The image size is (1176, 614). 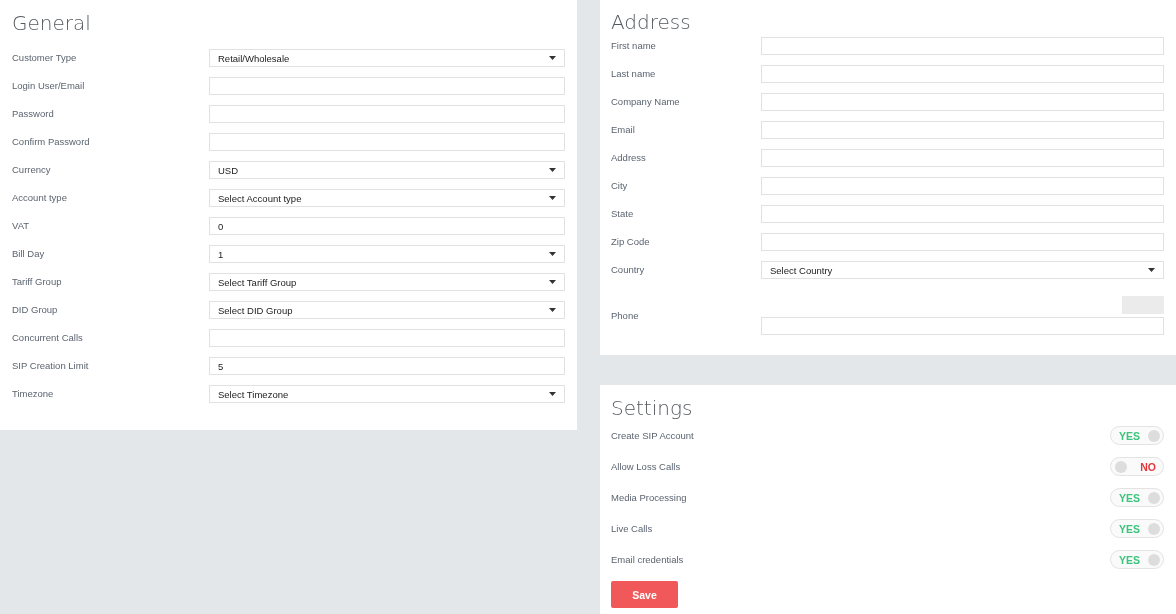 I want to click on field-label: Email, so click(x=623, y=129).